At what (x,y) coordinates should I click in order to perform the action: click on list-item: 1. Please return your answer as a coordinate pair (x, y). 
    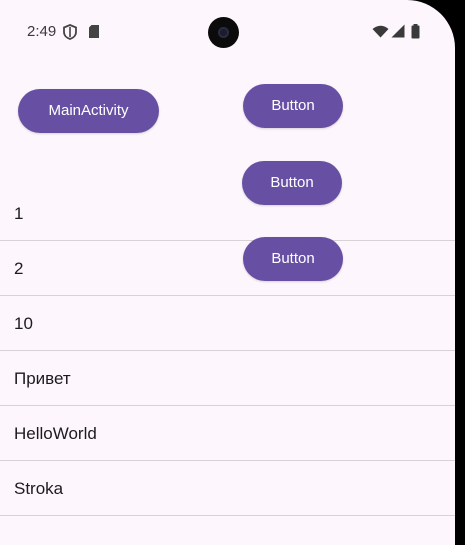
    Looking at the image, I should click on (227, 213).